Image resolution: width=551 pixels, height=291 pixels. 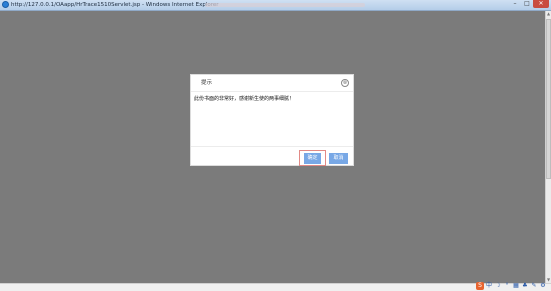 What do you see at coordinates (489, 286) in the screenshot?
I see `chinese-input-icon: 中` at bounding box center [489, 286].